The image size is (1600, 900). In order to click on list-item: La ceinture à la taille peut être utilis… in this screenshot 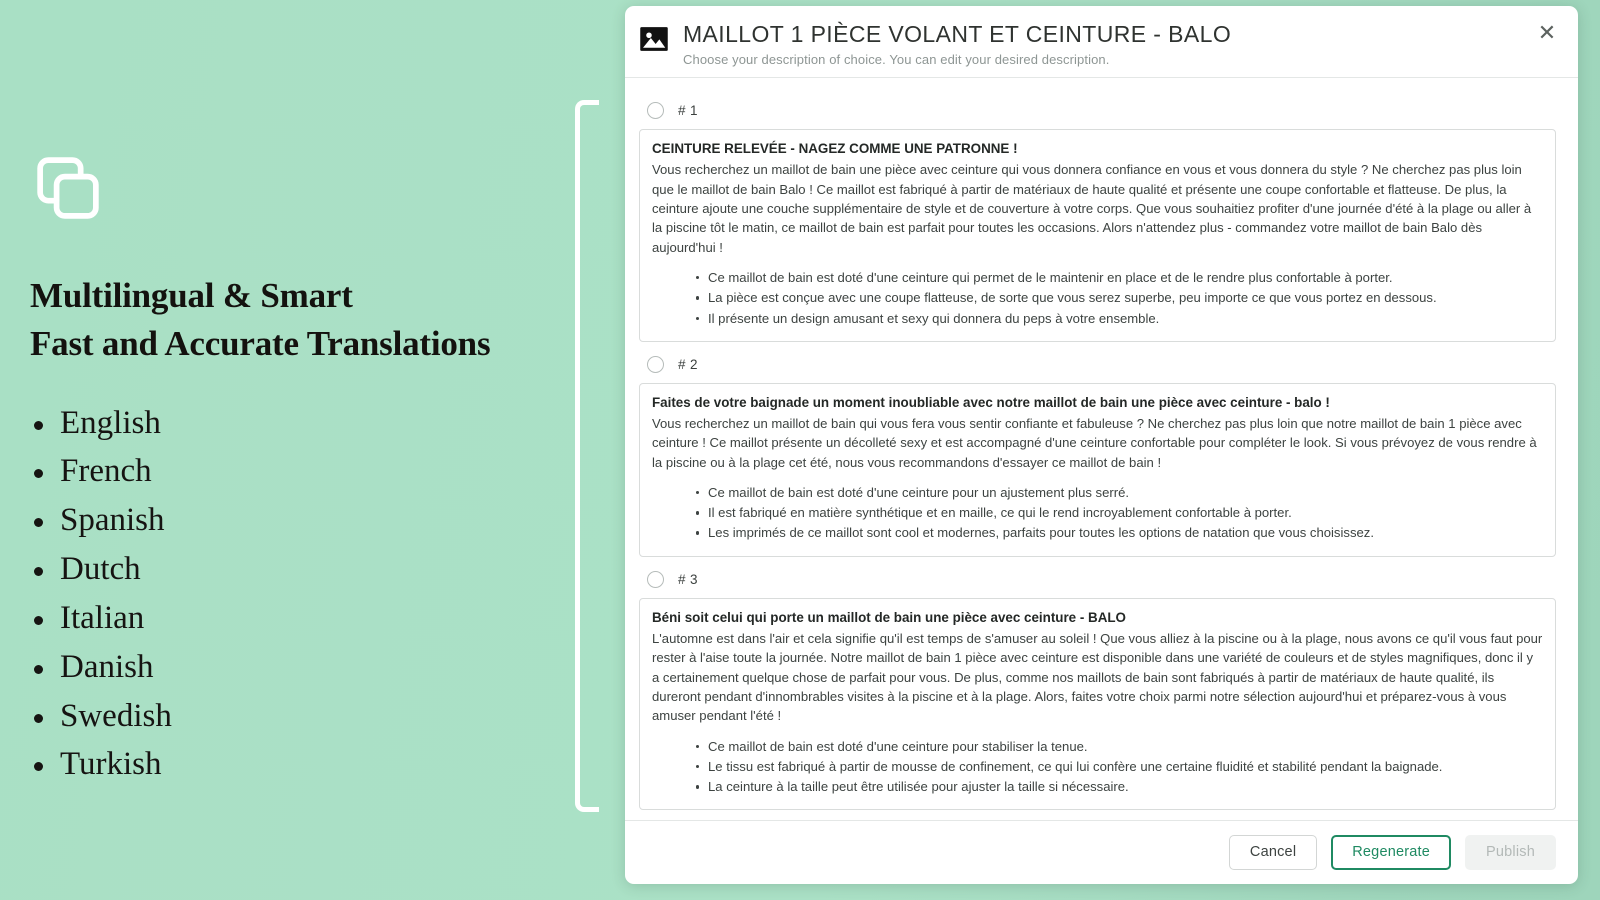, I will do `click(1119, 786)`.